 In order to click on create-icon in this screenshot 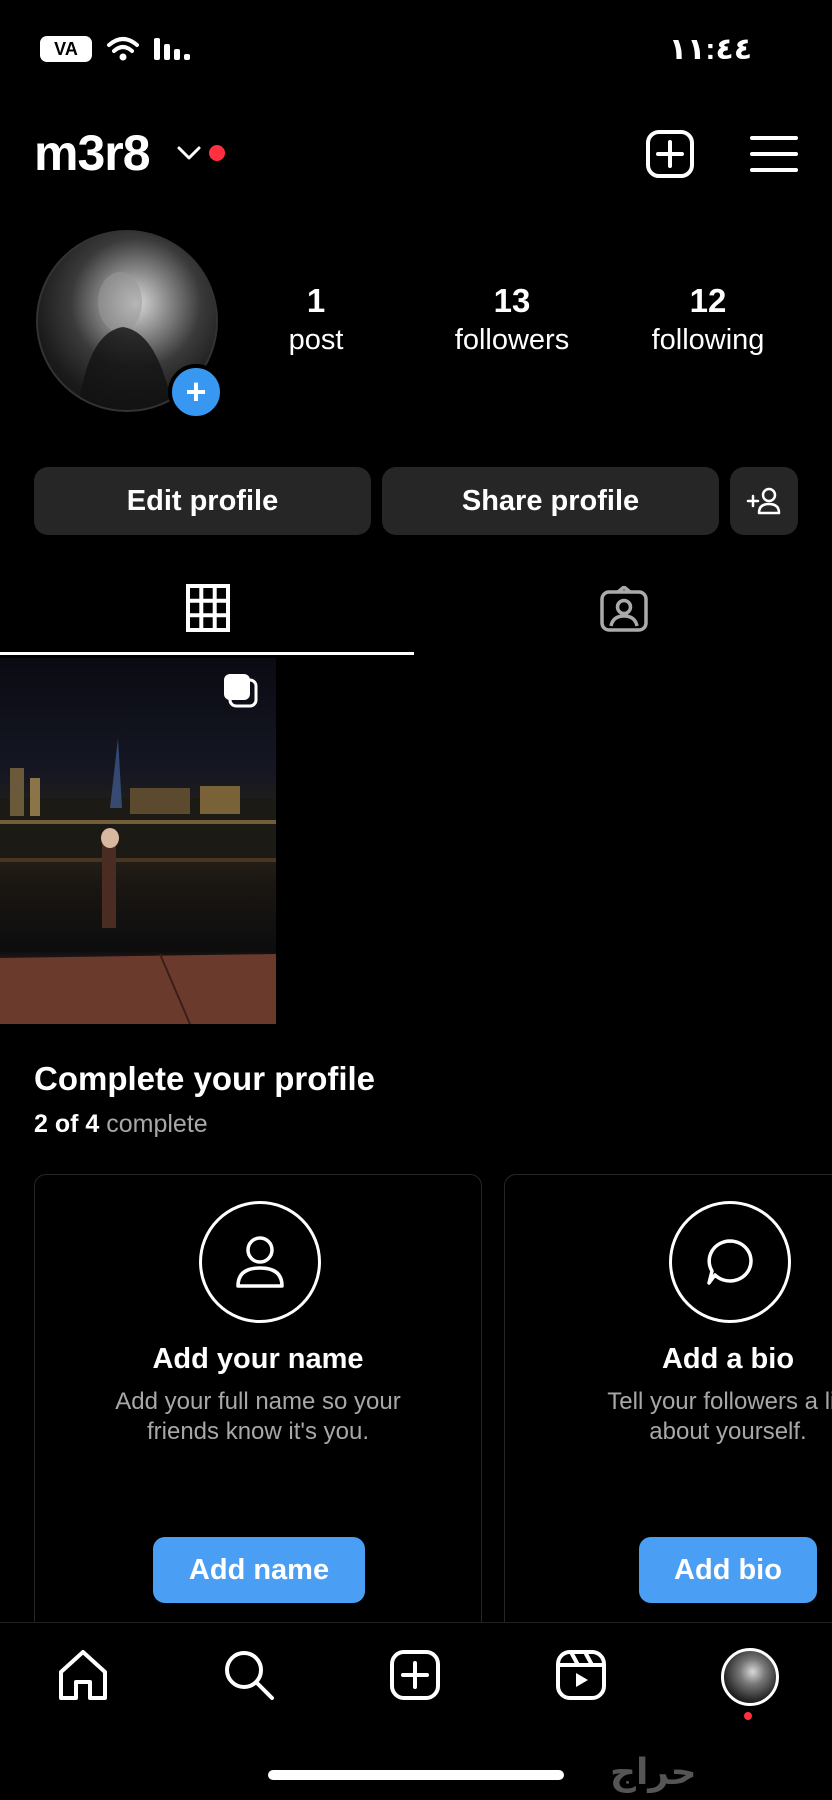, I will do `click(415, 1675)`.